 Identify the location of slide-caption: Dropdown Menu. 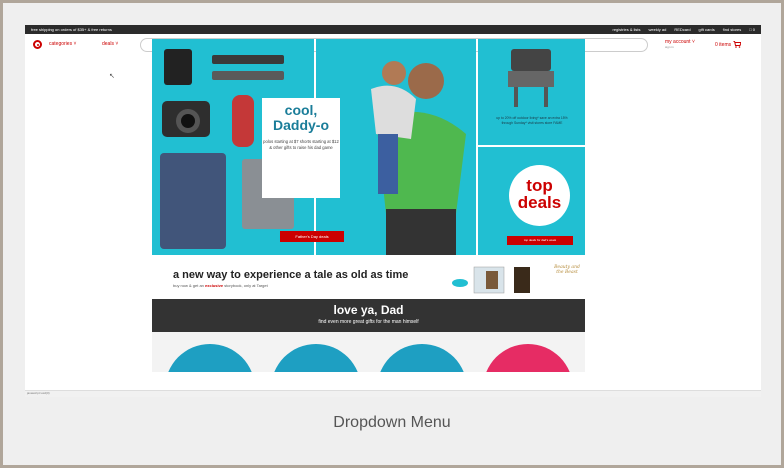
(392, 422).